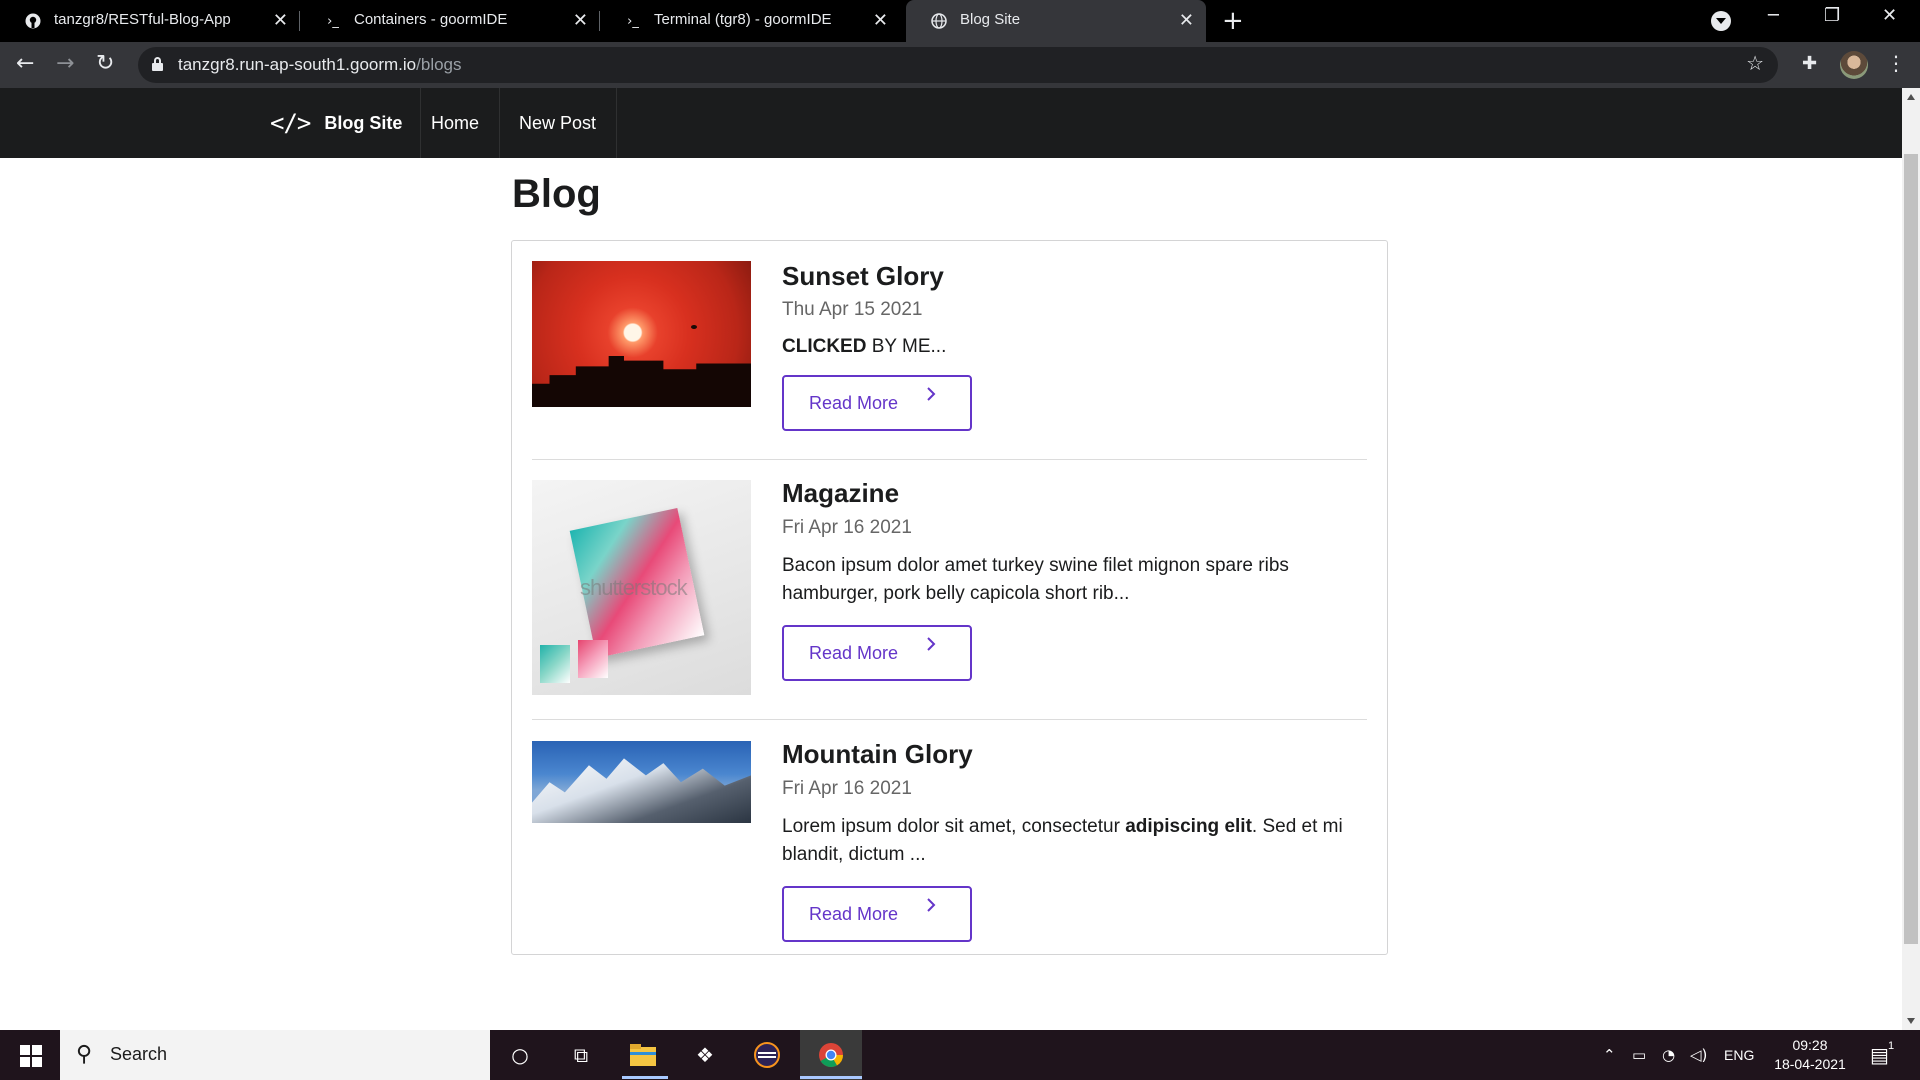 The image size is (1920, 1080). I want to click on tab-blog-site: Blog Site ✕, so click(1056, 21).